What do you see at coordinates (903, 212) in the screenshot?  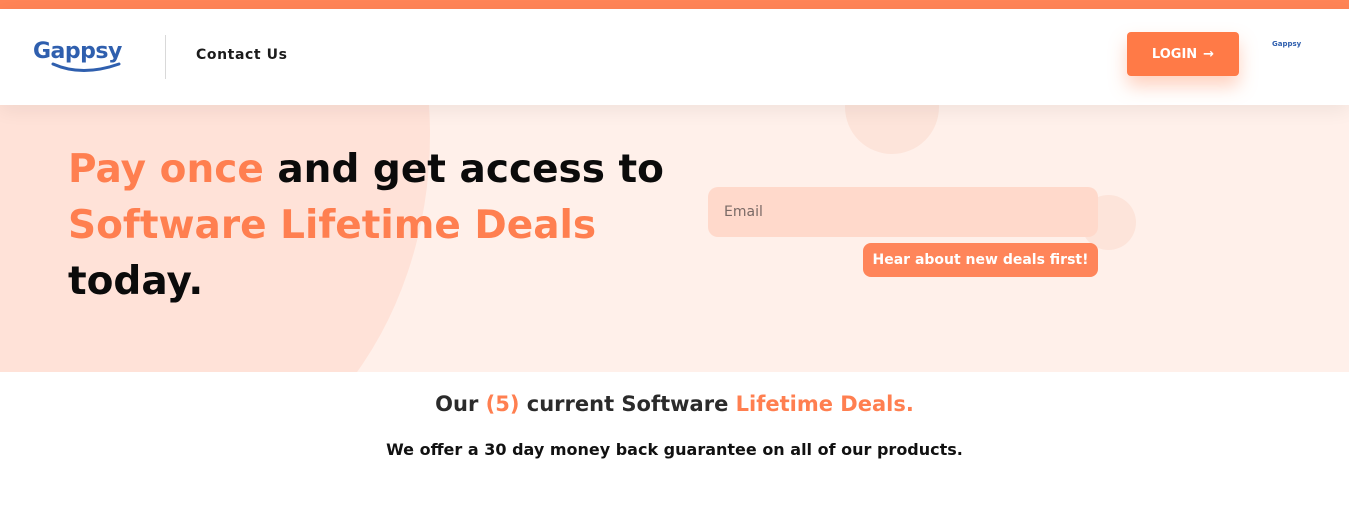 I see `email-input` at bounding box center [903, 212].